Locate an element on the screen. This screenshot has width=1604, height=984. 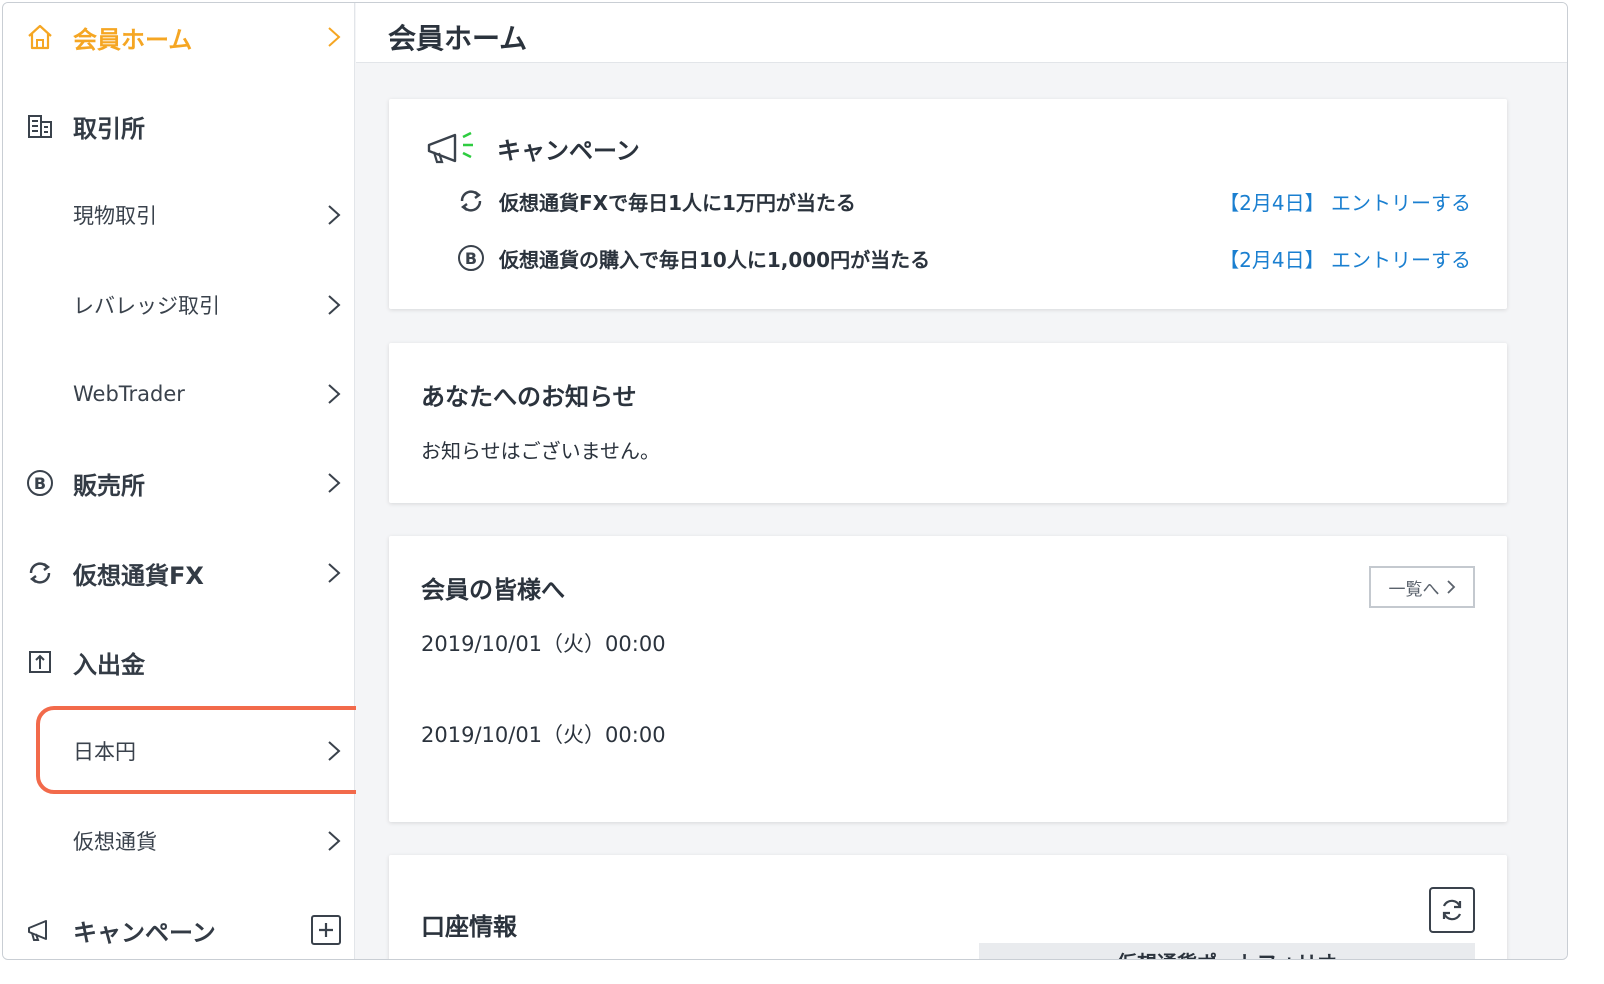
sidebar-item-jpy: 日本円 is located at coordinates (179, 751).